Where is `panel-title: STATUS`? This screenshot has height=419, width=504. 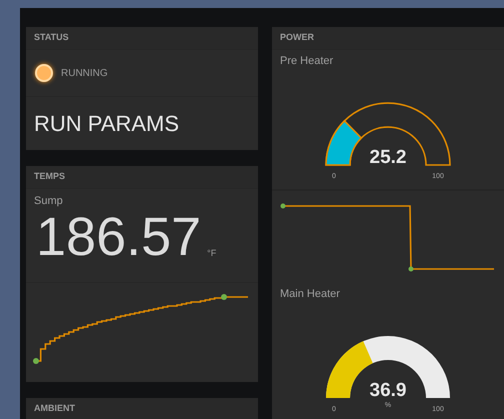
panel-title: STATUS is located at coordinates (51, 37).